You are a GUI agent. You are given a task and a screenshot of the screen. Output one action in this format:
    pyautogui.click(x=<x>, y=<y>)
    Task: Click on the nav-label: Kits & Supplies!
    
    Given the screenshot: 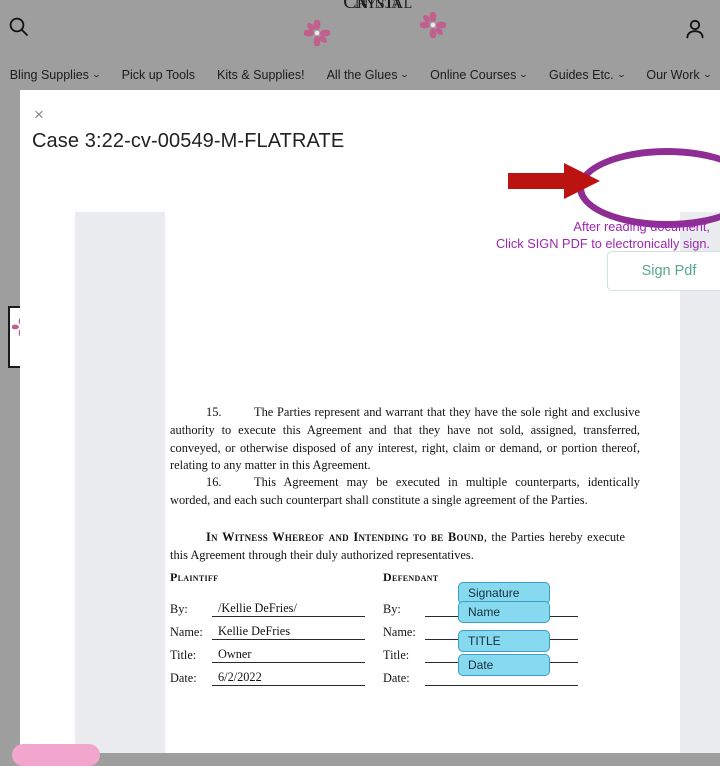 What is the action you would take?
    pyautogui.click(x=261, y=75)
    